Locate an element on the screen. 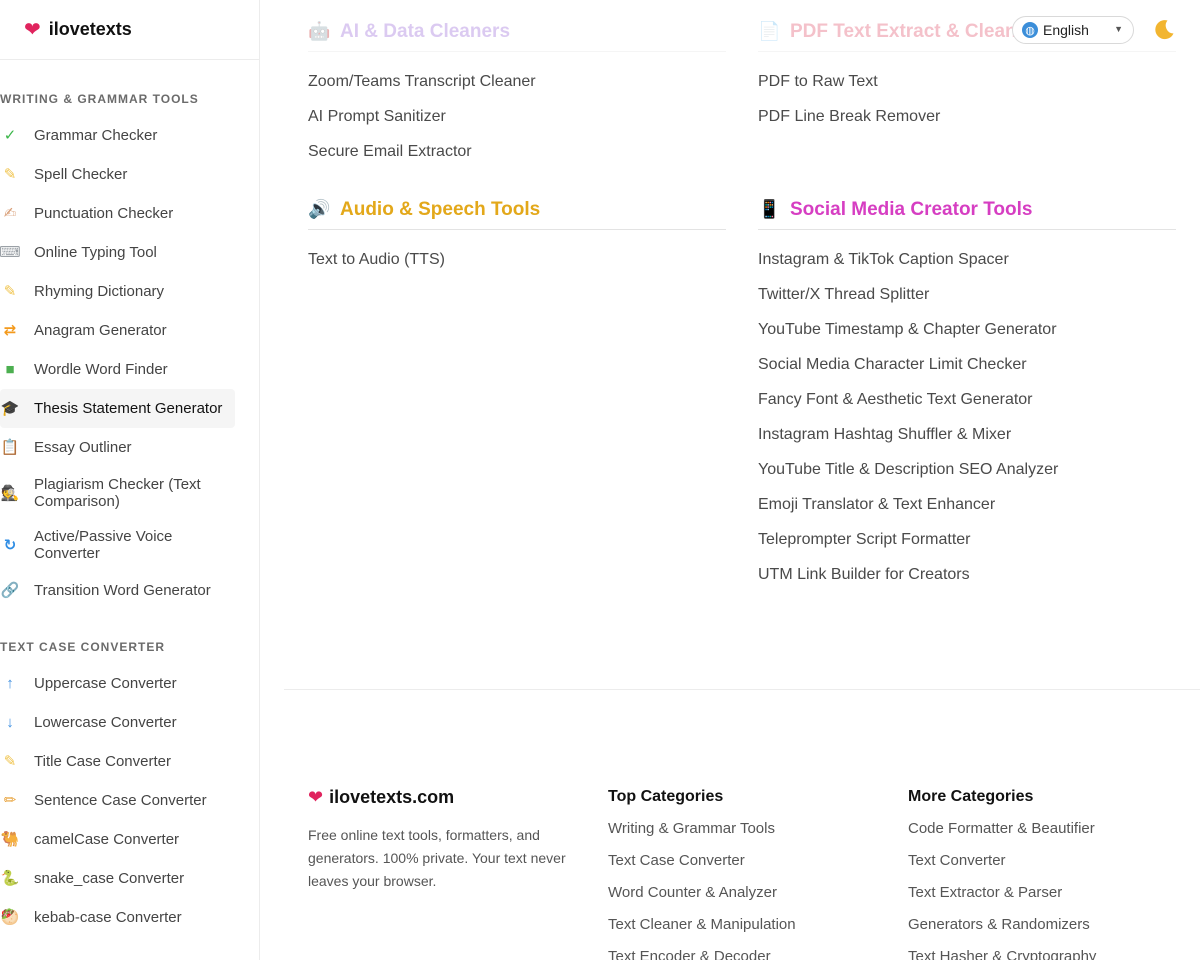  sidebar-item-rhyming-dictionary: ✎ Rhyming Dictionary is located at coordinates (117, 291).